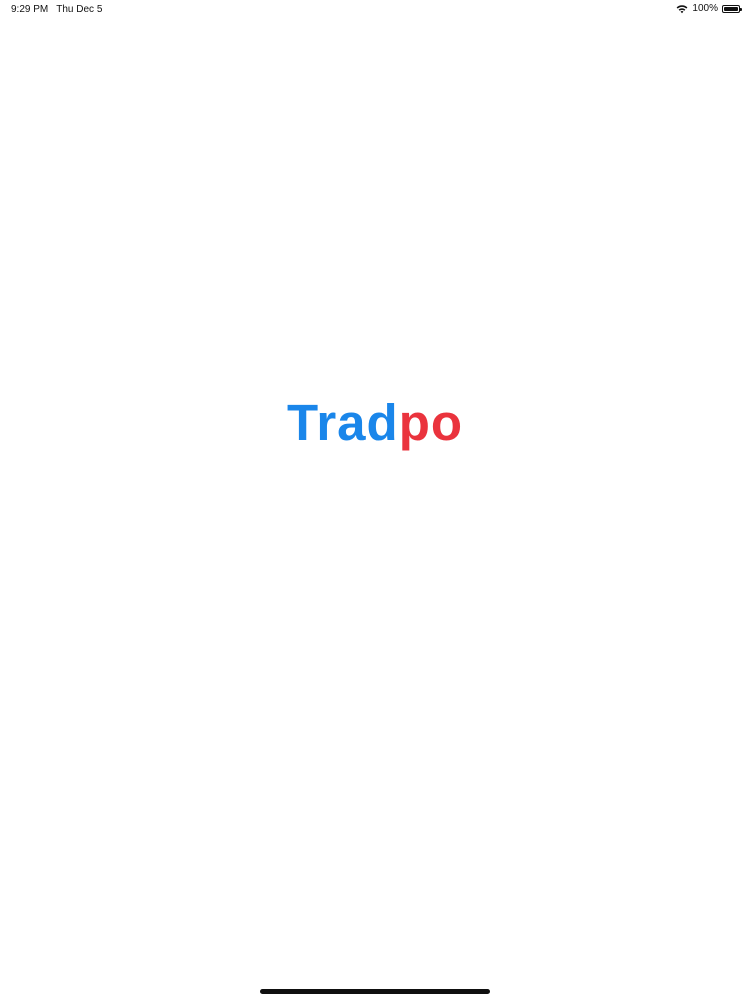 The height and width of the screenshot is (1000, 750). Describe the element at coordinates (79, 9) in the screenshot. I see `status-date: Thu Dec 5` at that location.